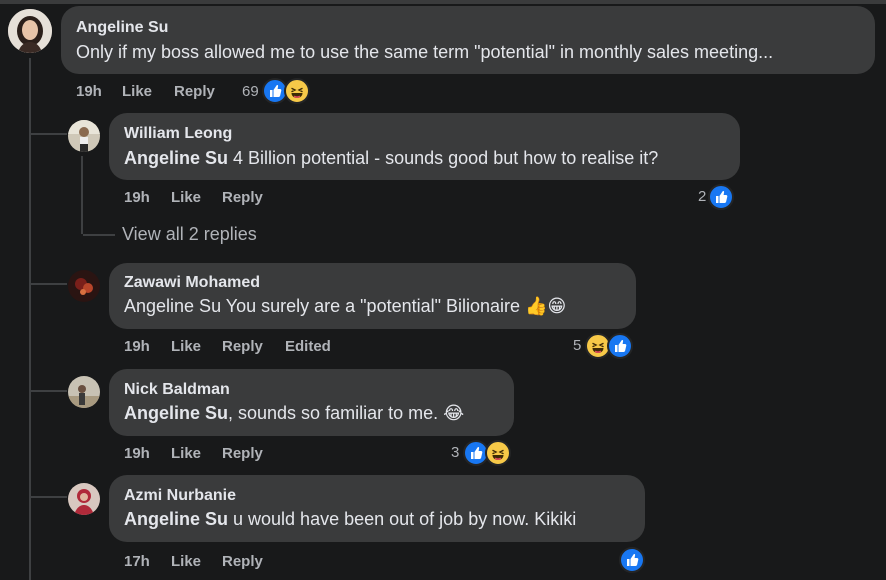  What do you see at coordinates (178, 134) in the screenshot?
I see `reply-author: William Leong` at bounding box center [178, 134].